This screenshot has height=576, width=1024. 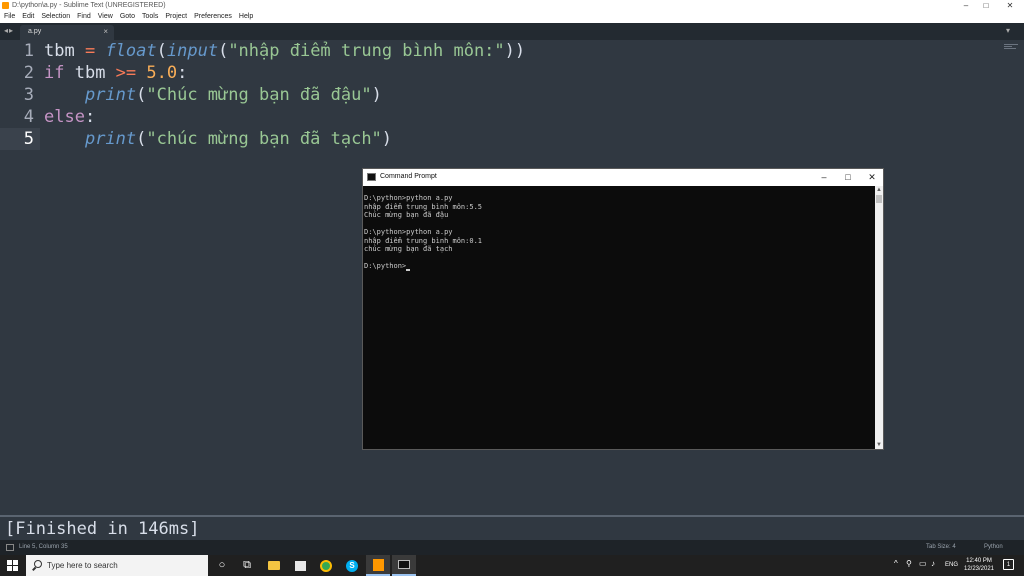 I want to click on code-line-3: print("Chúc mừng bạn đã đậu"), so click(x=213, y=95).